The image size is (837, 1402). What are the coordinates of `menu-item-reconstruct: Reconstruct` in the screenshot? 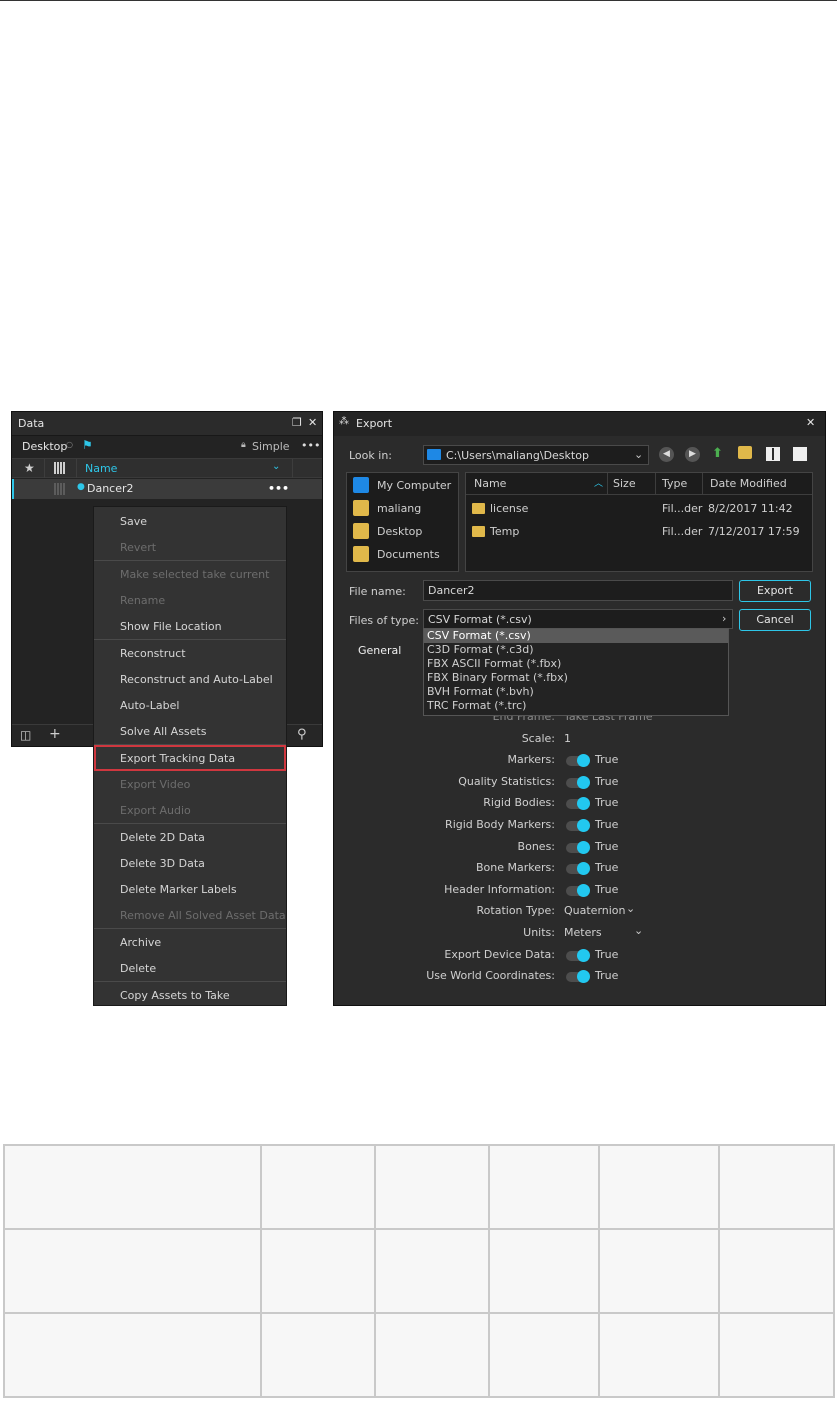 It's located at (190, 653).